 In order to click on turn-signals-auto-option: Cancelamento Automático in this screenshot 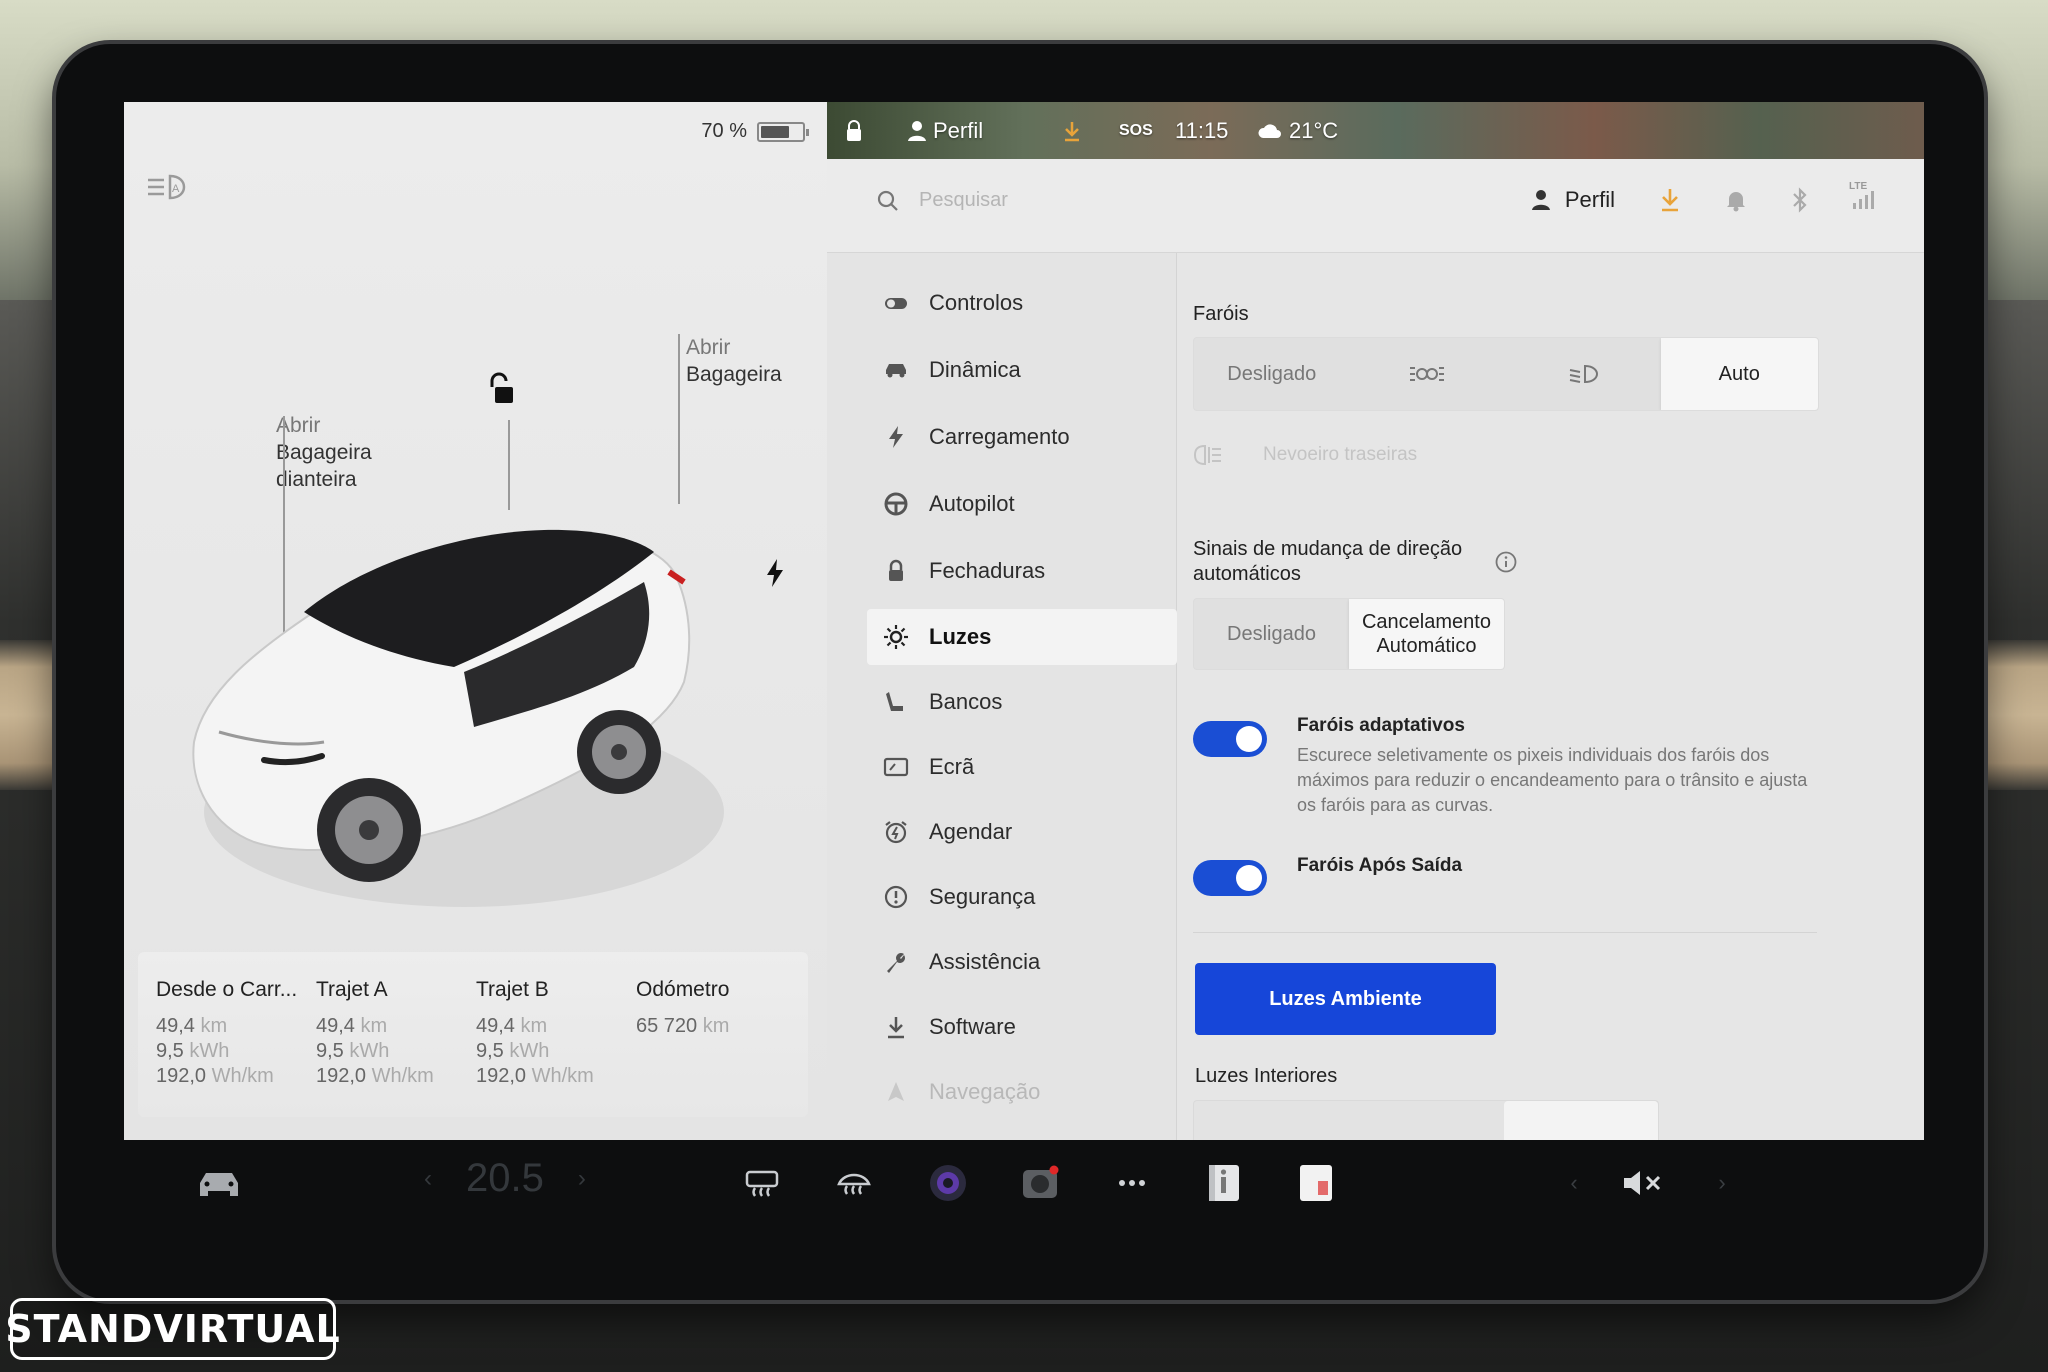, I will do `click(1426, 634)`.